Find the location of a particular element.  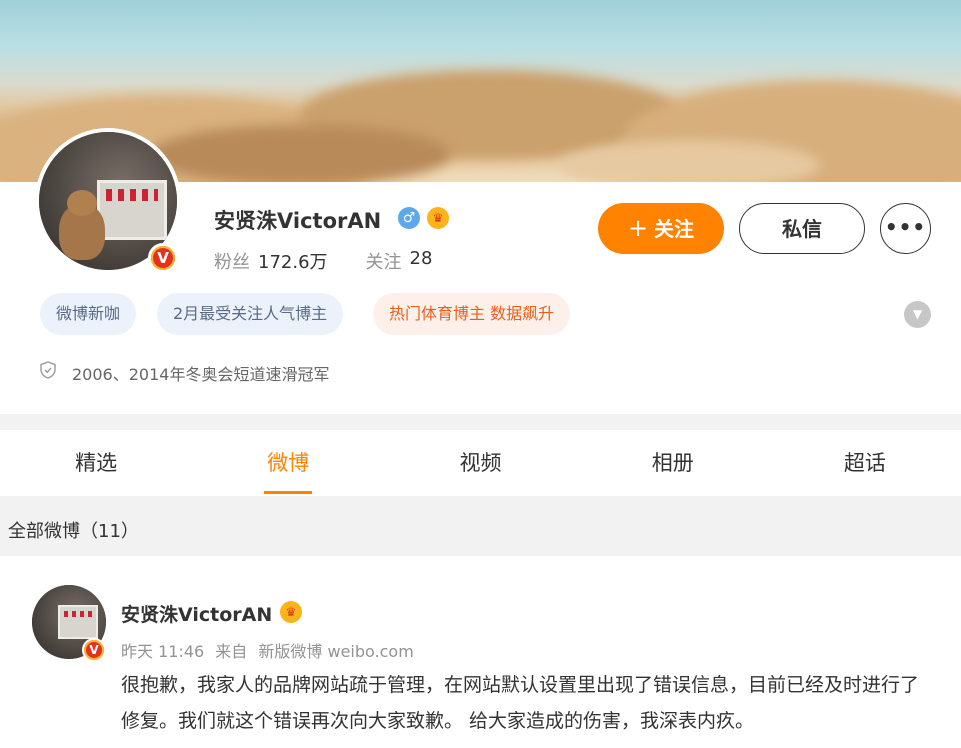

tab-featured: 精选 is located at coordinates (96, 463).